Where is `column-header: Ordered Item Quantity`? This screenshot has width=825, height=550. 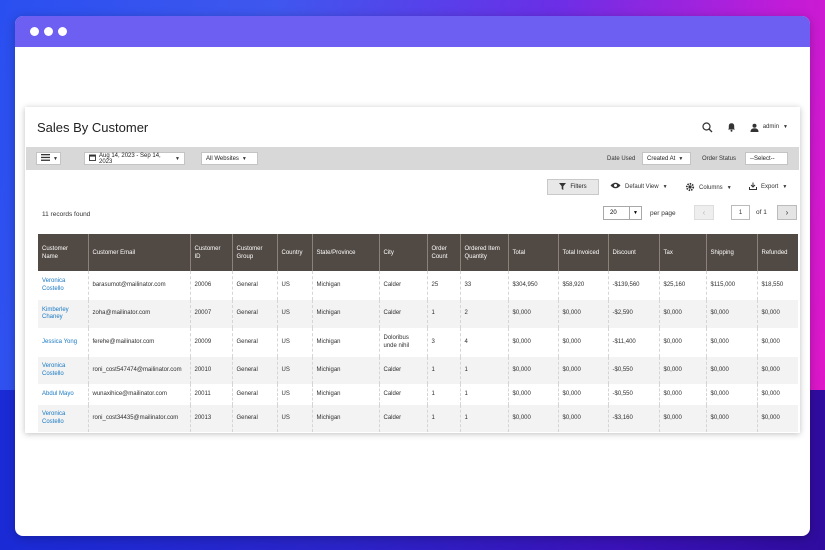
column-header: Ordered Item Quantity is located at coordinates (484, 252).